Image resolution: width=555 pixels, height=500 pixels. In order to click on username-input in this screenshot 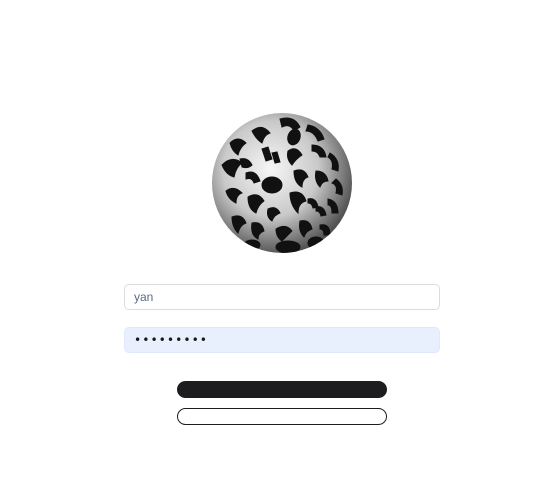, I will do `click(282, 297)`.